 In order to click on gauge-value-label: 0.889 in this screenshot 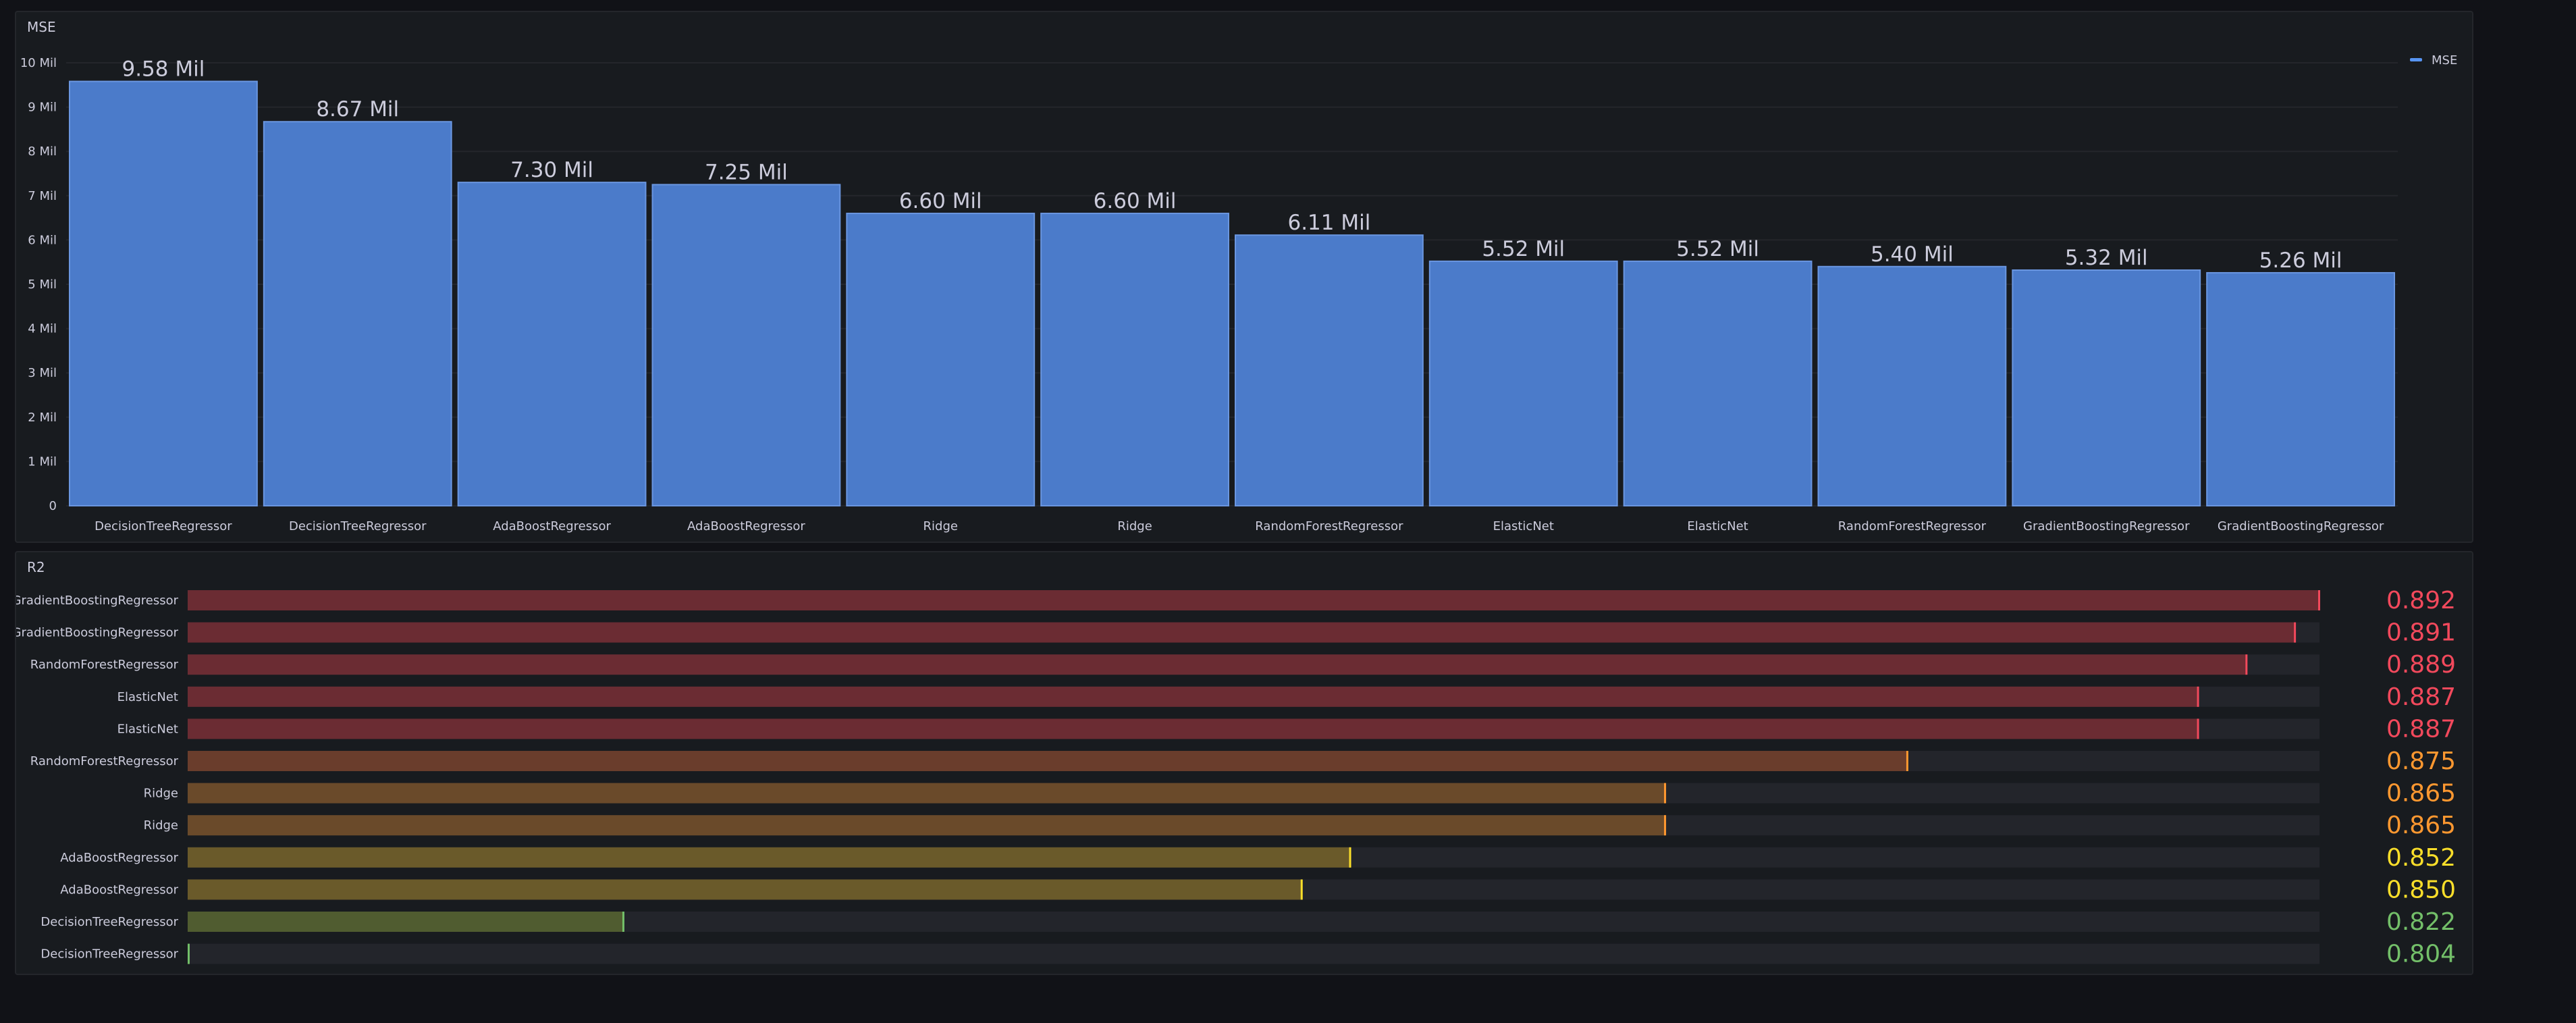, I will do `click(2421, 665)`.